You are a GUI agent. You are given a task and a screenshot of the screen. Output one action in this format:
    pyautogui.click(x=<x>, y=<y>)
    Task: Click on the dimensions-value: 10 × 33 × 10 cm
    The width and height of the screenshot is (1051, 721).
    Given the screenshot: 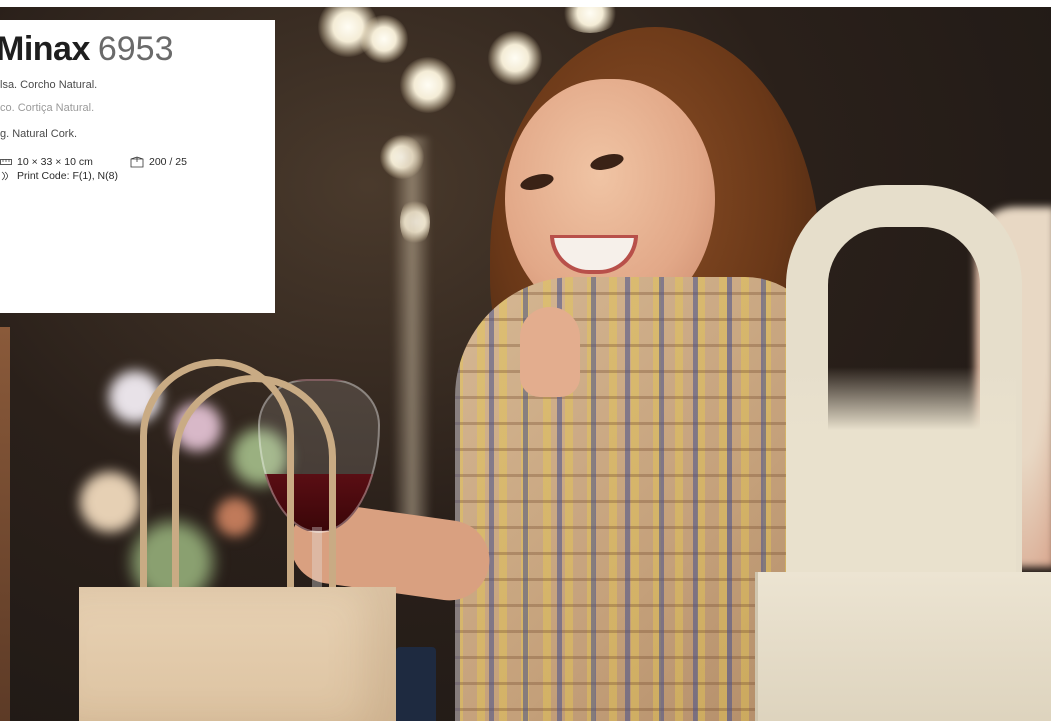 What is the action you would take?
    pyautogui.click(x=55, y=162)
    